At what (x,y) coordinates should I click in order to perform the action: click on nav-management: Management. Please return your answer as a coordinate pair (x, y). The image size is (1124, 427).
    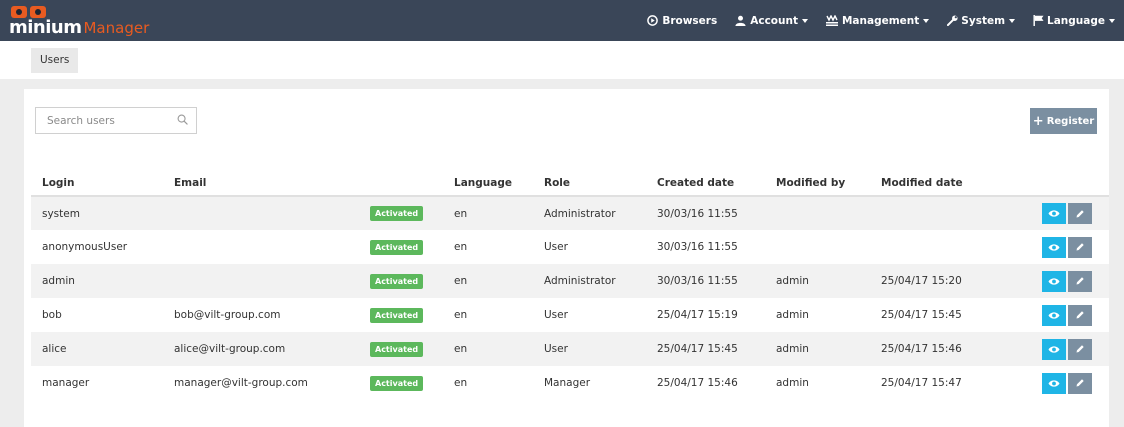
    Looking at the image, I should click on (877, 20).